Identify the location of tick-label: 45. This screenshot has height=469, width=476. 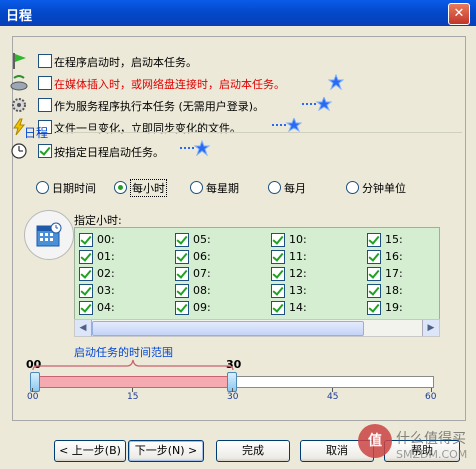
(333, 397).